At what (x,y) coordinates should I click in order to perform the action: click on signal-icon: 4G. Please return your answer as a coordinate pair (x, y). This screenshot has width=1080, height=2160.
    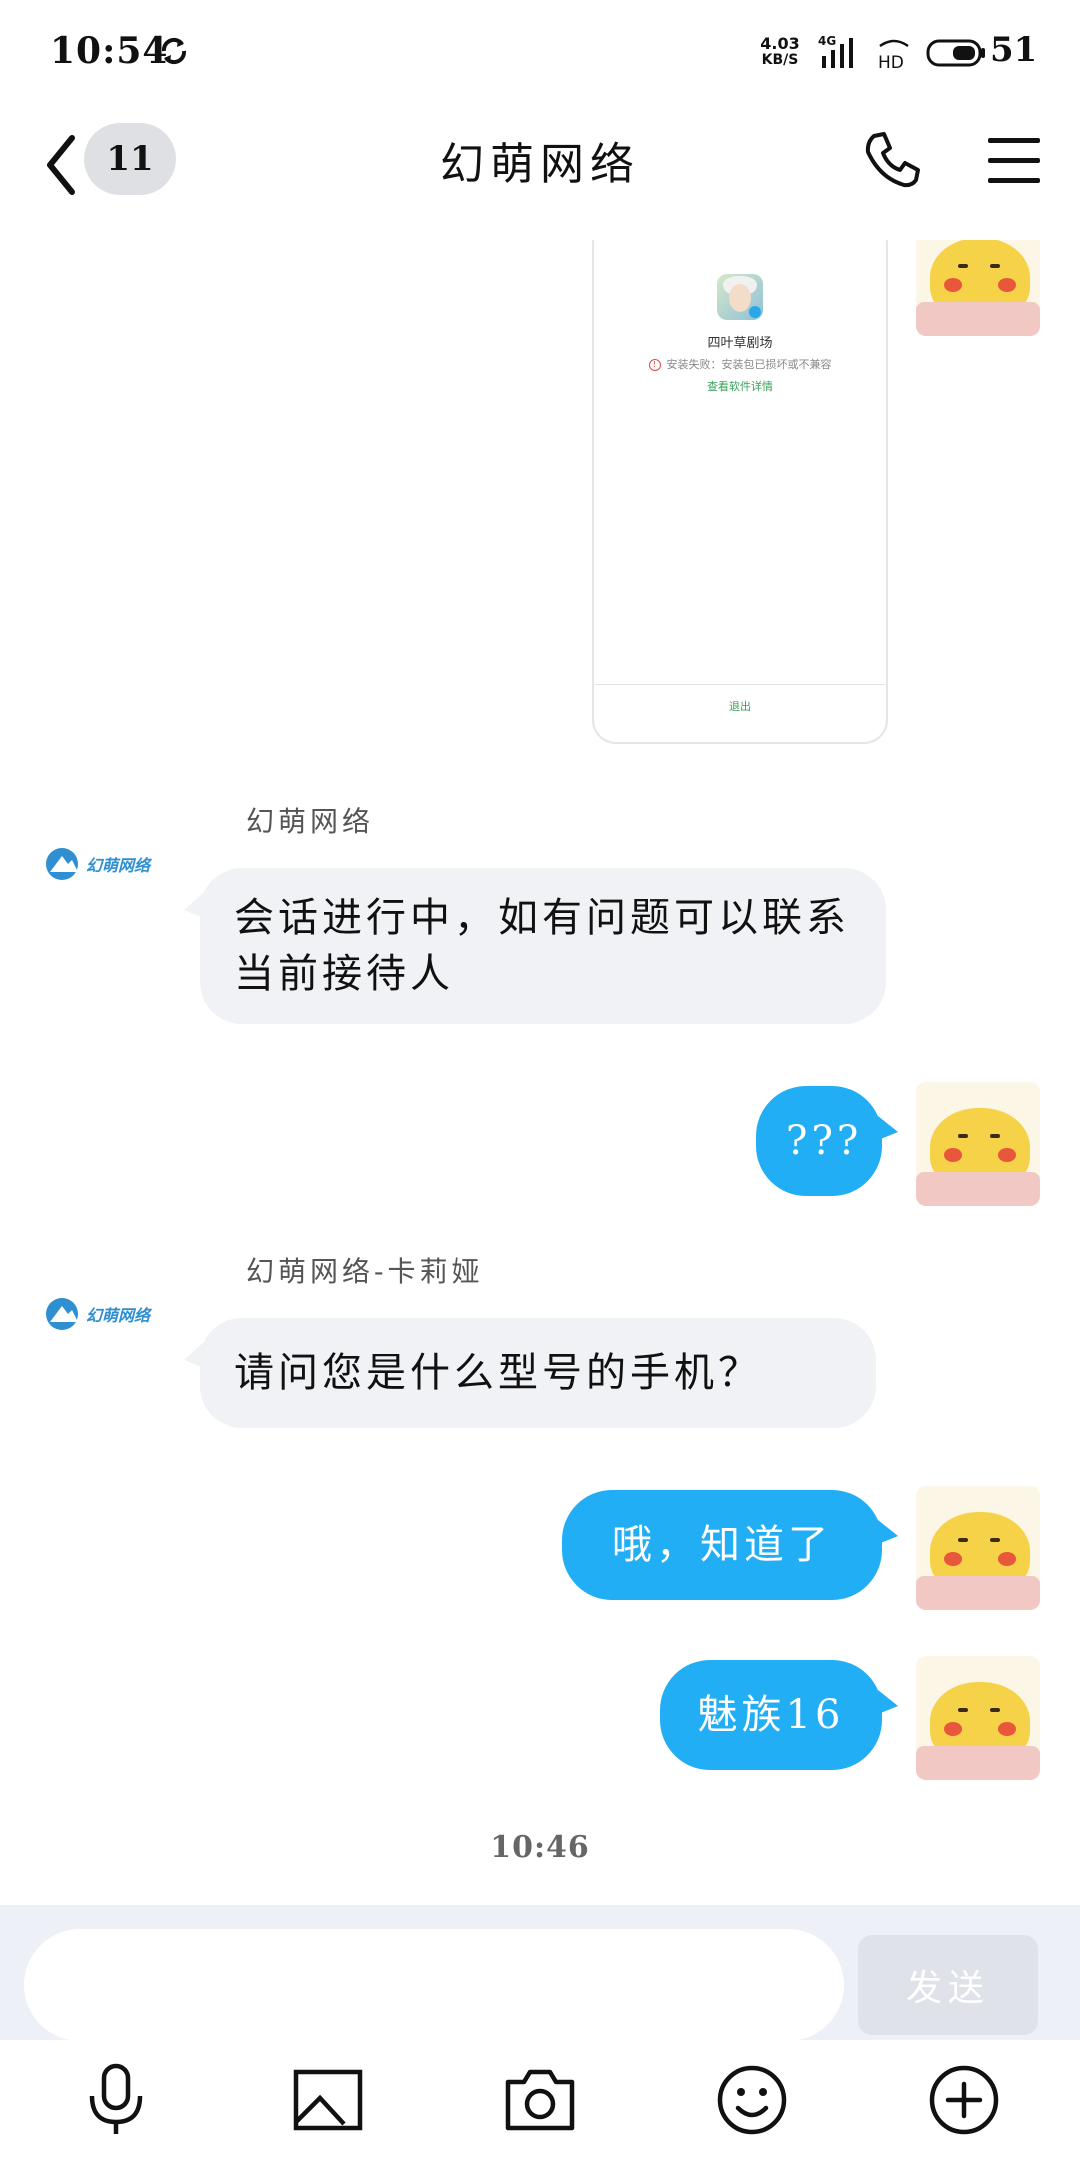
    Looking at the image, I should click on (835, 51).